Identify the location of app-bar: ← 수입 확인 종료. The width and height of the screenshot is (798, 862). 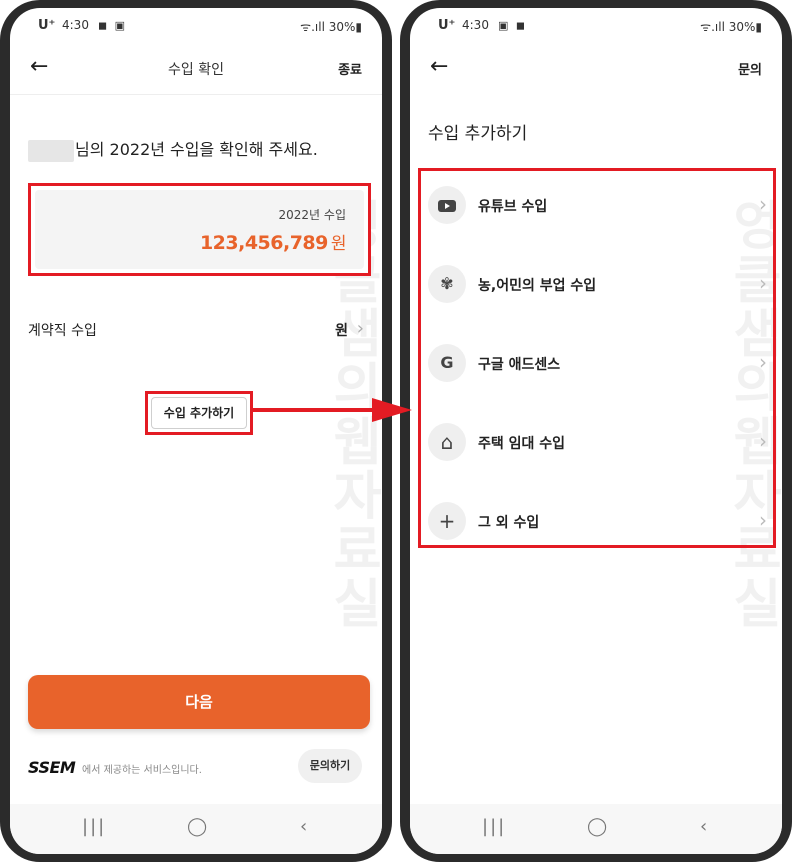
(196, 69).